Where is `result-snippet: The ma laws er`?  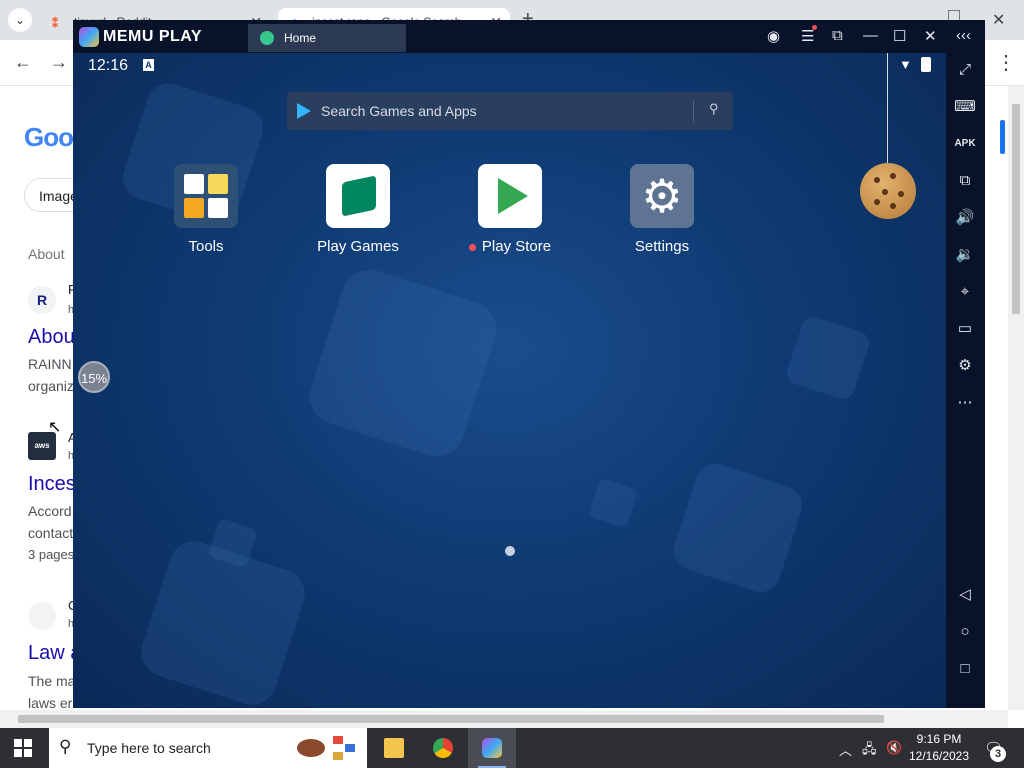 result-snippet: The ma laws er is located at coordinates (51, 690).